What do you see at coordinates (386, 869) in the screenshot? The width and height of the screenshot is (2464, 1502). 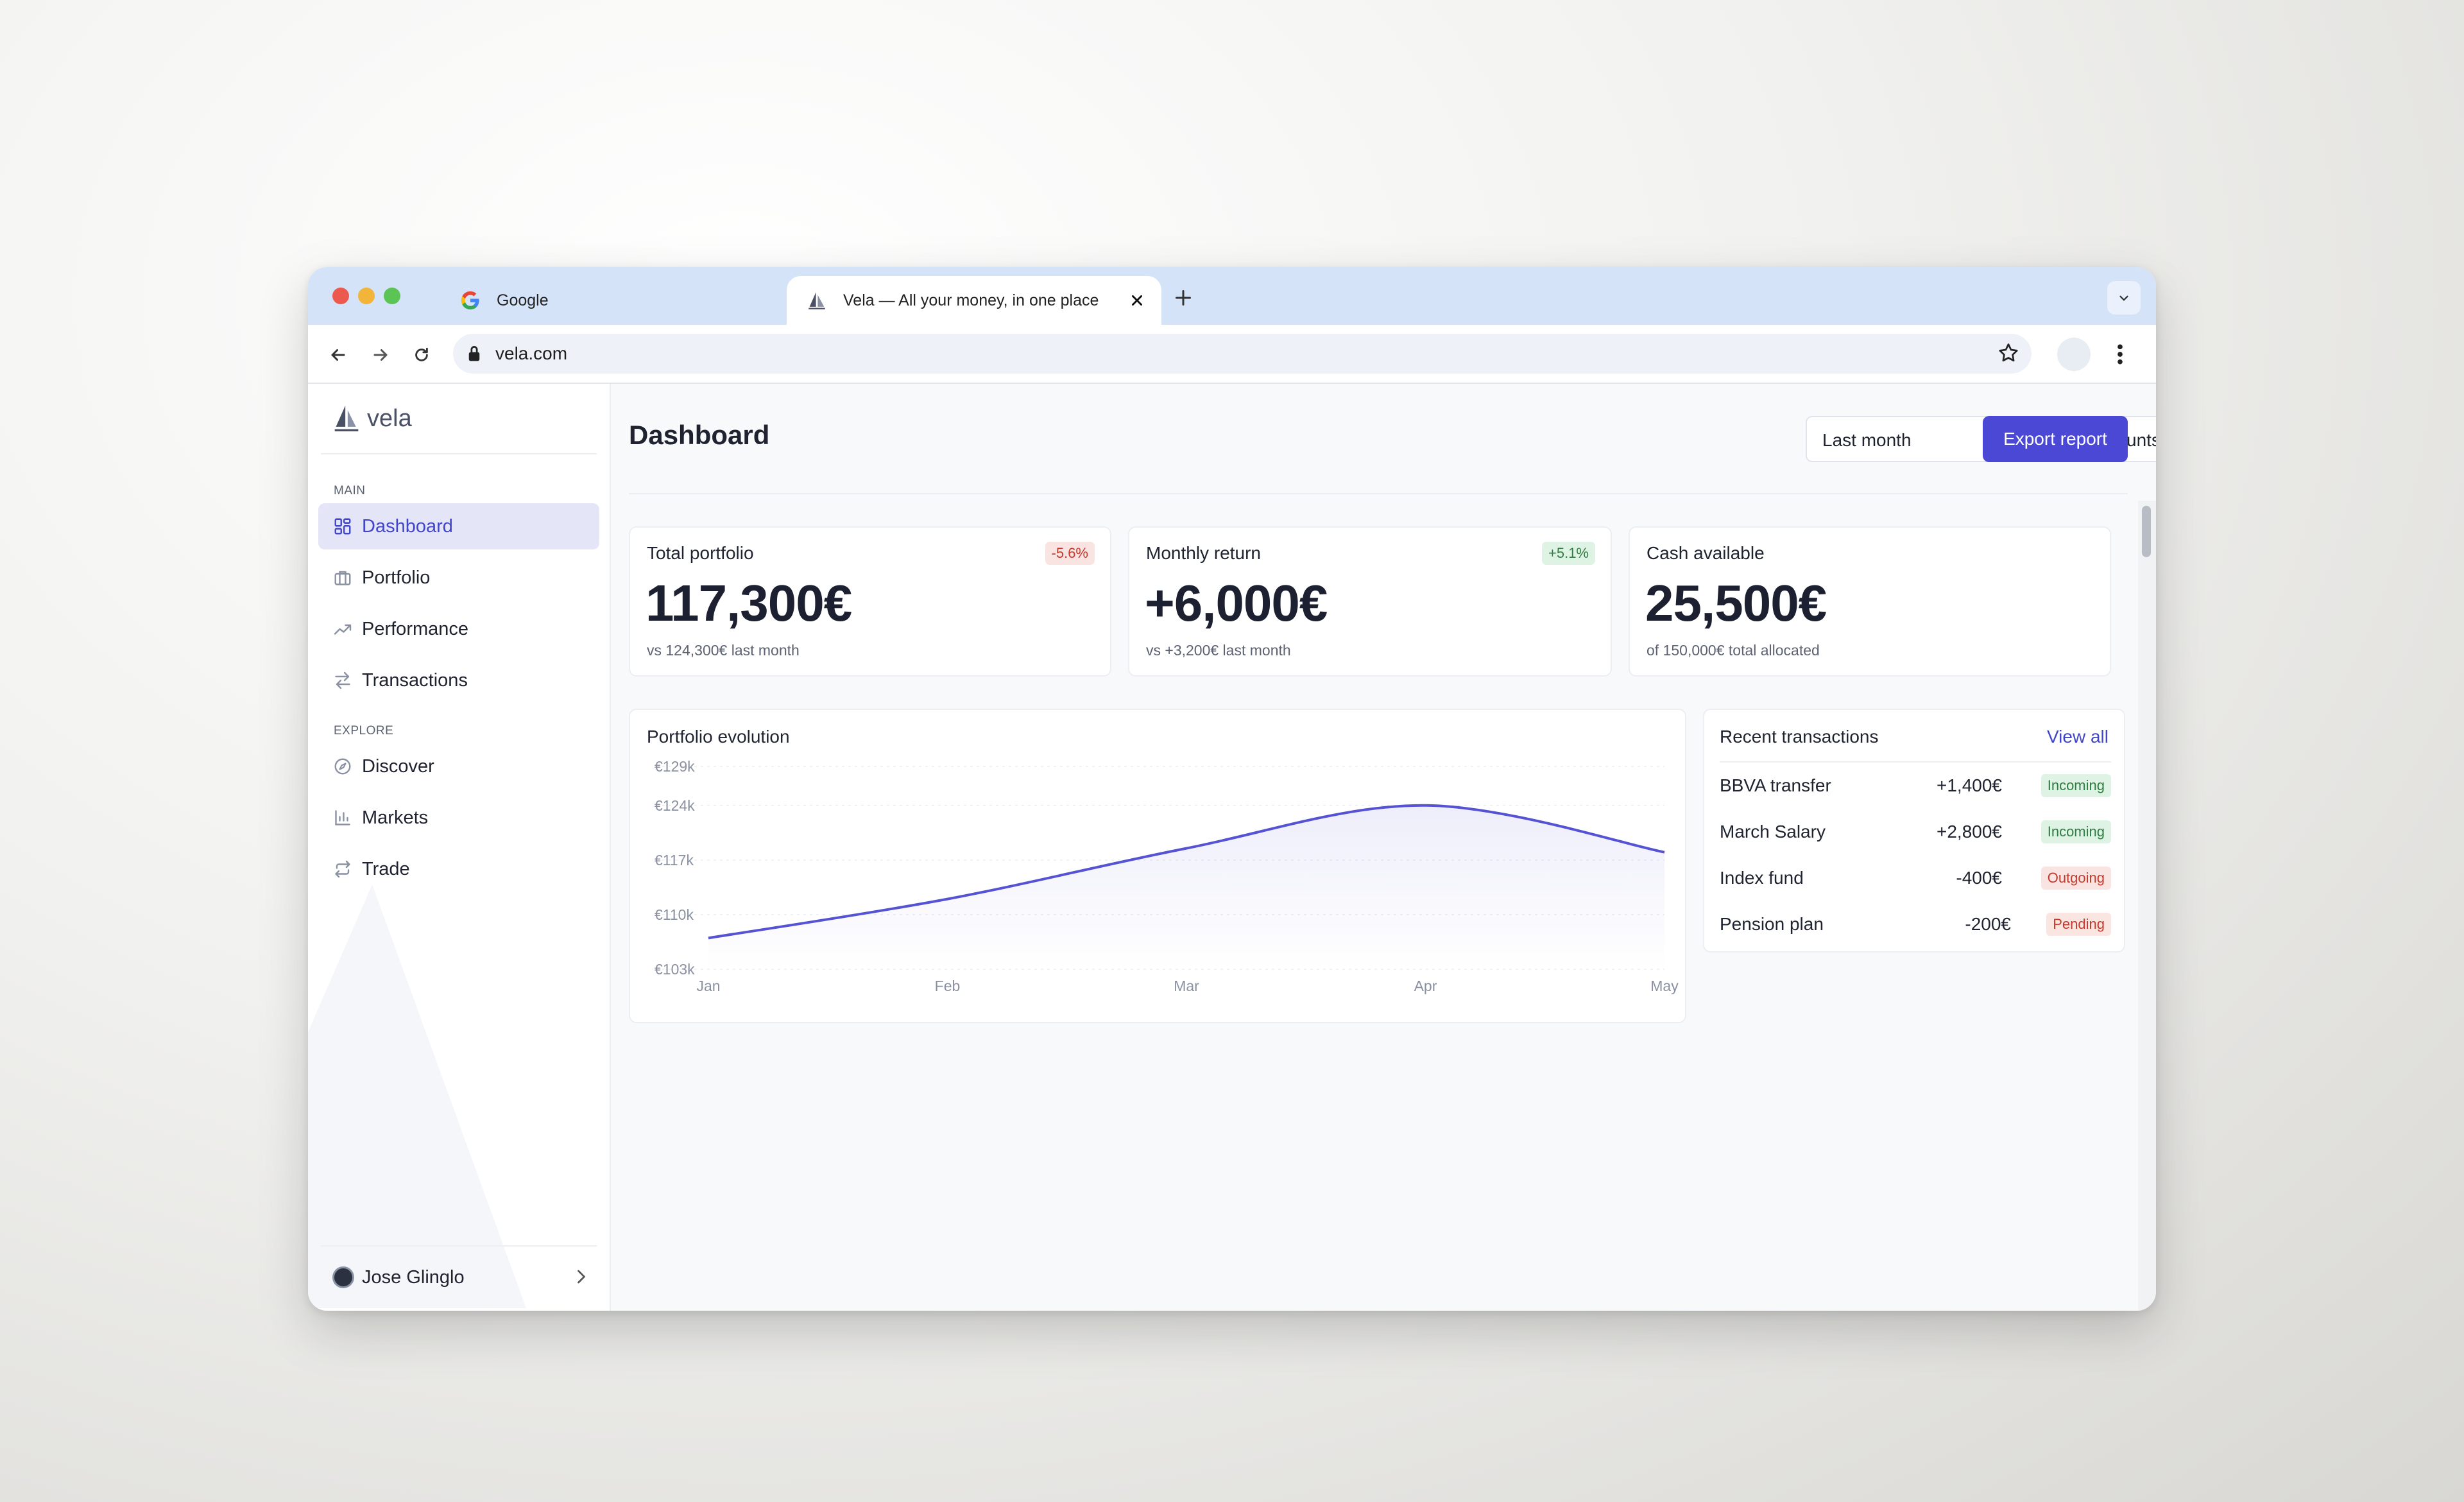 I see `sidebar-item-label: Trade` at bounding box center [386, 869].